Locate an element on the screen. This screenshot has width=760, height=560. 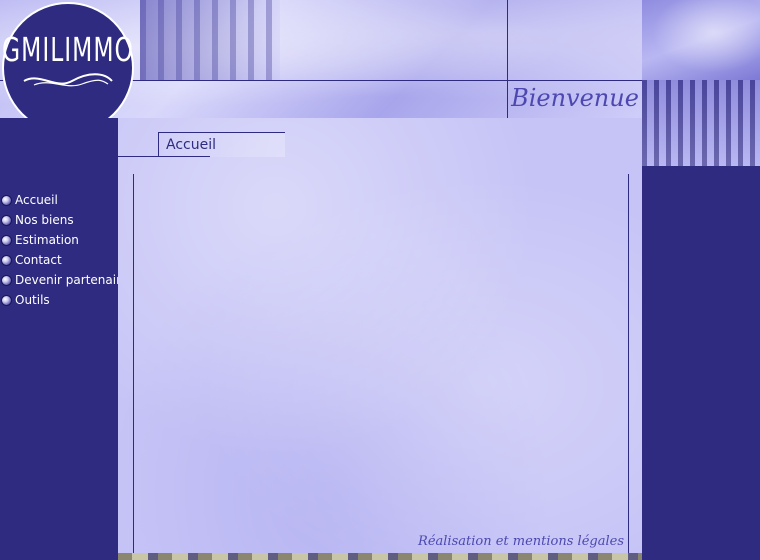
nav-item-label: Nos biens is located at coordinates (44, 220).